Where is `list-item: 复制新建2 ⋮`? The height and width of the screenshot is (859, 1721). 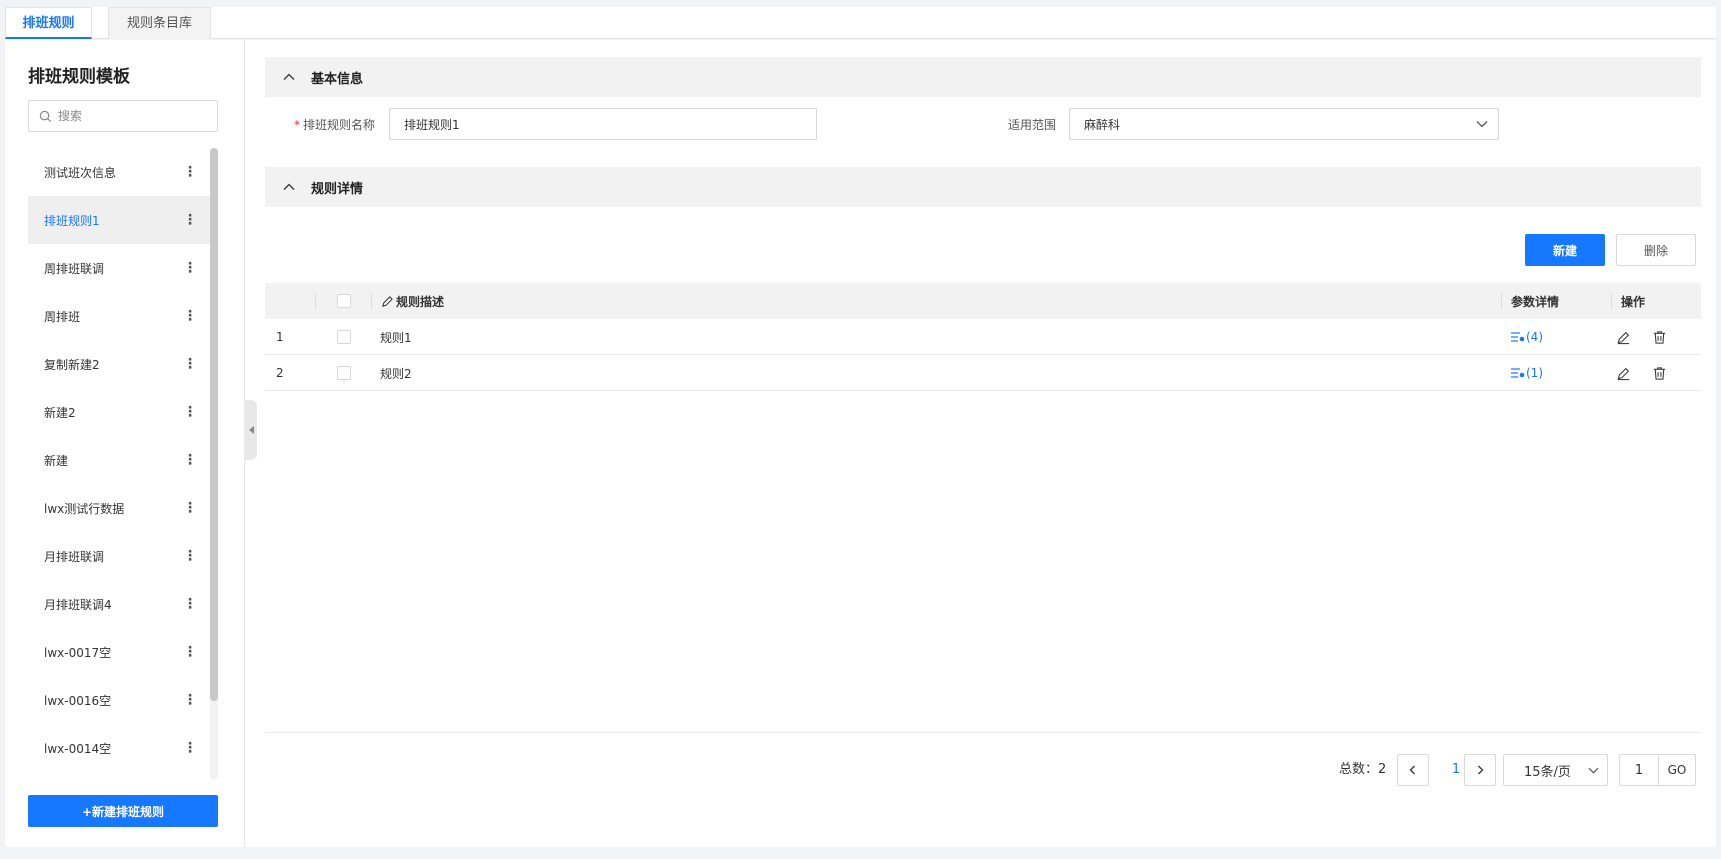 list-item: 复制新建2 ⋮ is located at coordinates (119, 364).